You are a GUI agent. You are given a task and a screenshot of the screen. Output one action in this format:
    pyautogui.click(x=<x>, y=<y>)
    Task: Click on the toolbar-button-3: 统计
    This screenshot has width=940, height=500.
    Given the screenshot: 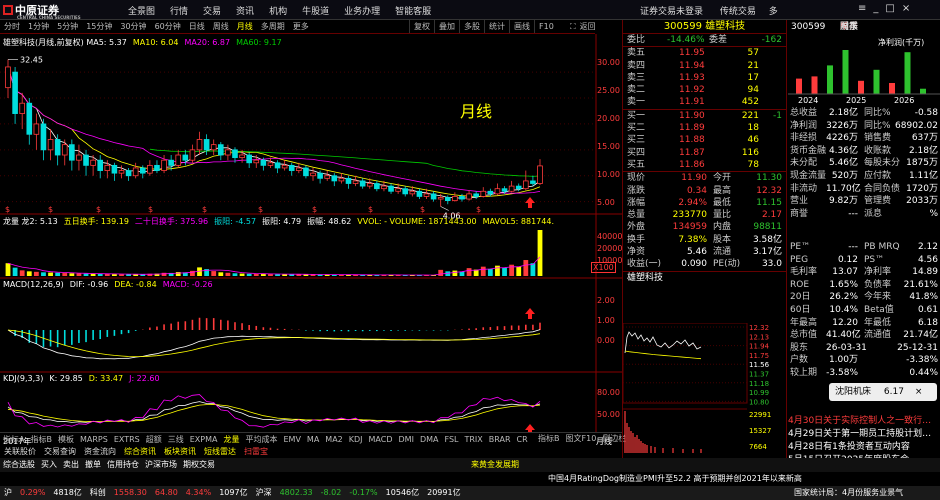 What is the action you would take?
    pyautogui.click(x=496, y=26)
    